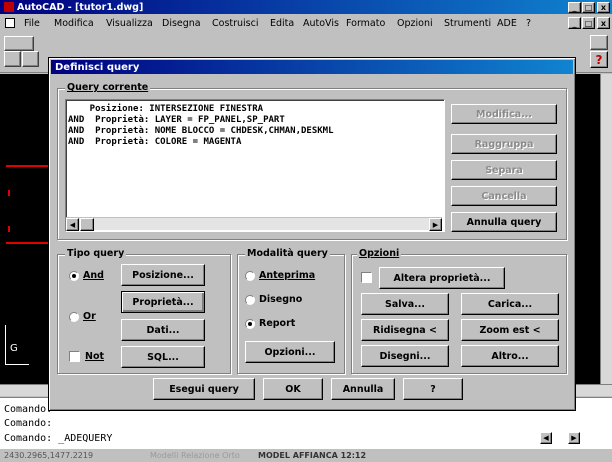 The width and height of the screenshot is (612, 462). Describe the element at coordinates (80, 7) in the screenshot. I see `app-title: AutoCAD - [tutor1.dwg]` at that location.